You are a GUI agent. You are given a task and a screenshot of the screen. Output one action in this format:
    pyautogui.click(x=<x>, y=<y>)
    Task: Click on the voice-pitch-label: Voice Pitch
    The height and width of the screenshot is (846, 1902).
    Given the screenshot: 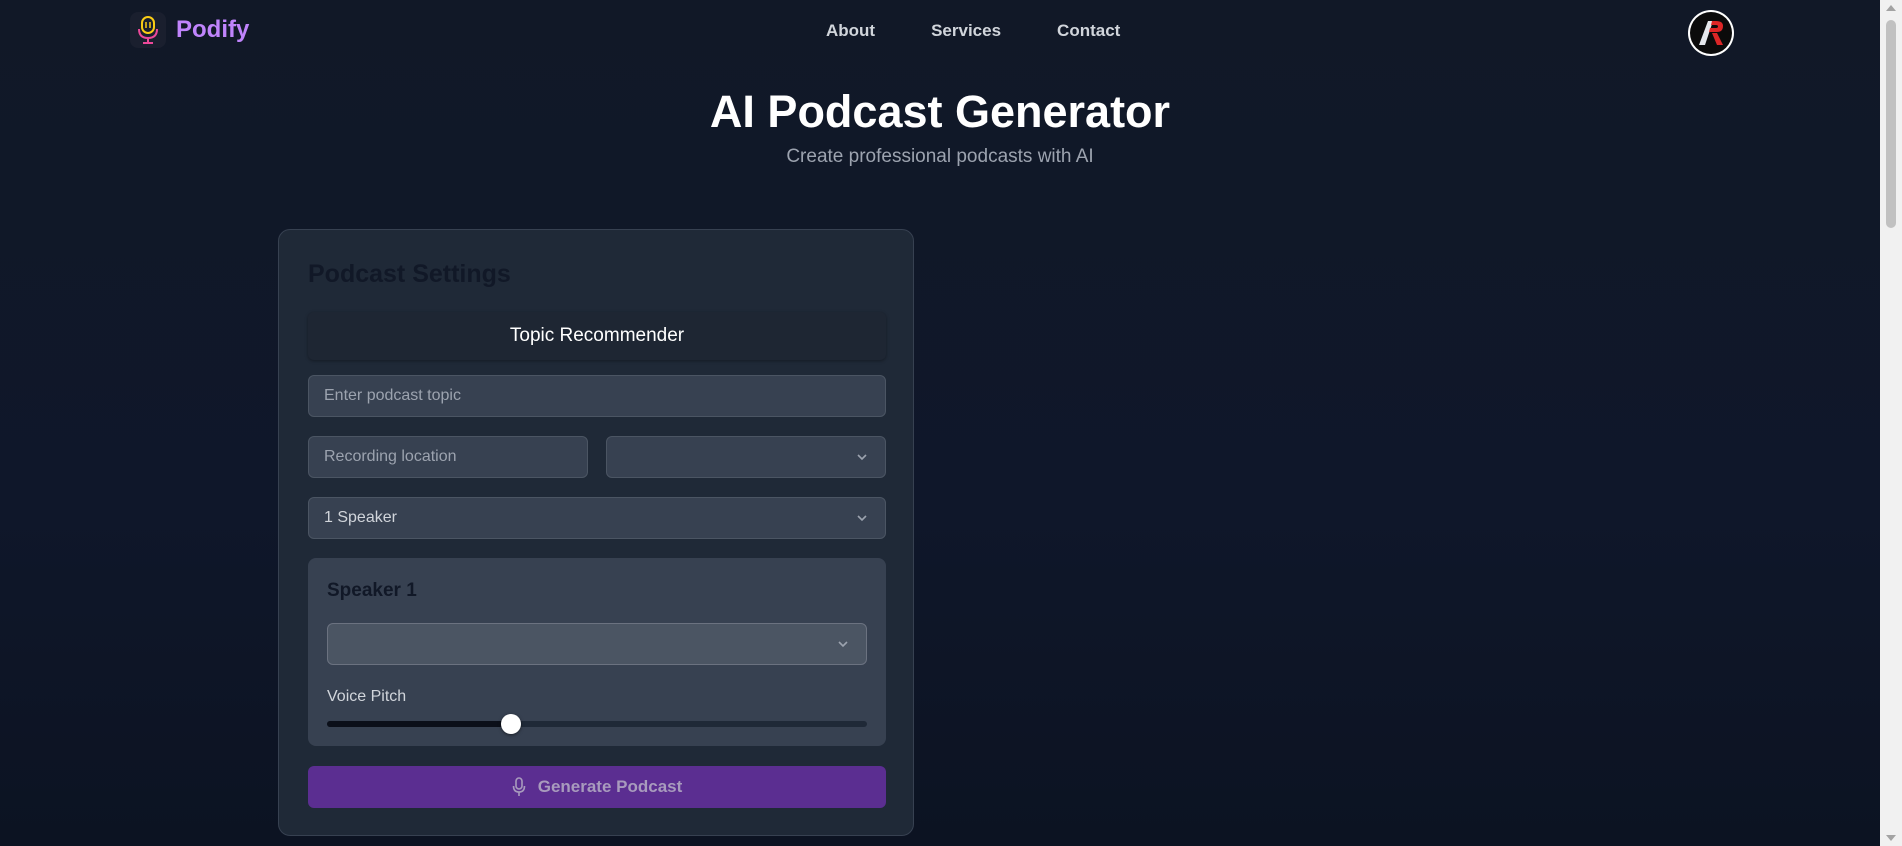 What is the action you would take?
    pyautogui.click(x=367, y=696)
    